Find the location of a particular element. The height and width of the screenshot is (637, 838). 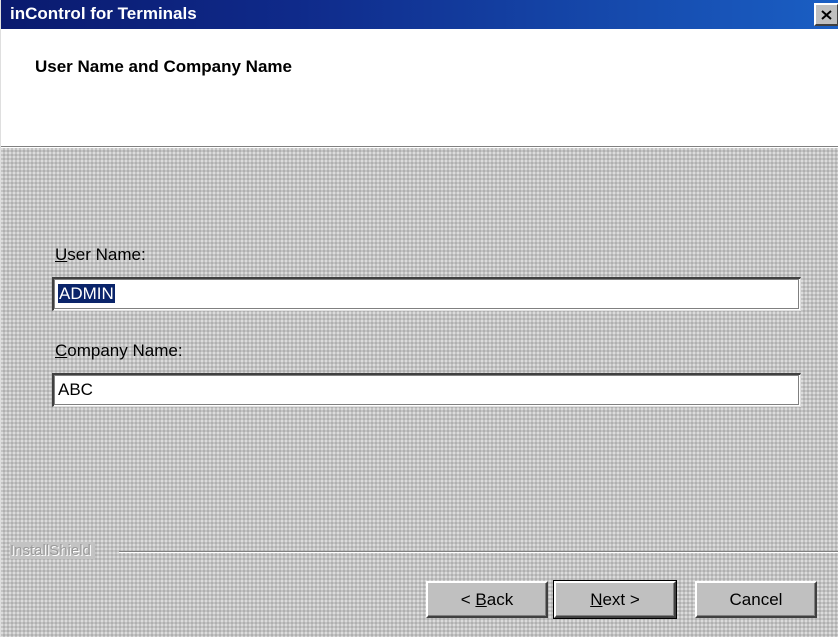

user-name-label: User Name: is located at coordinates (100, 255).